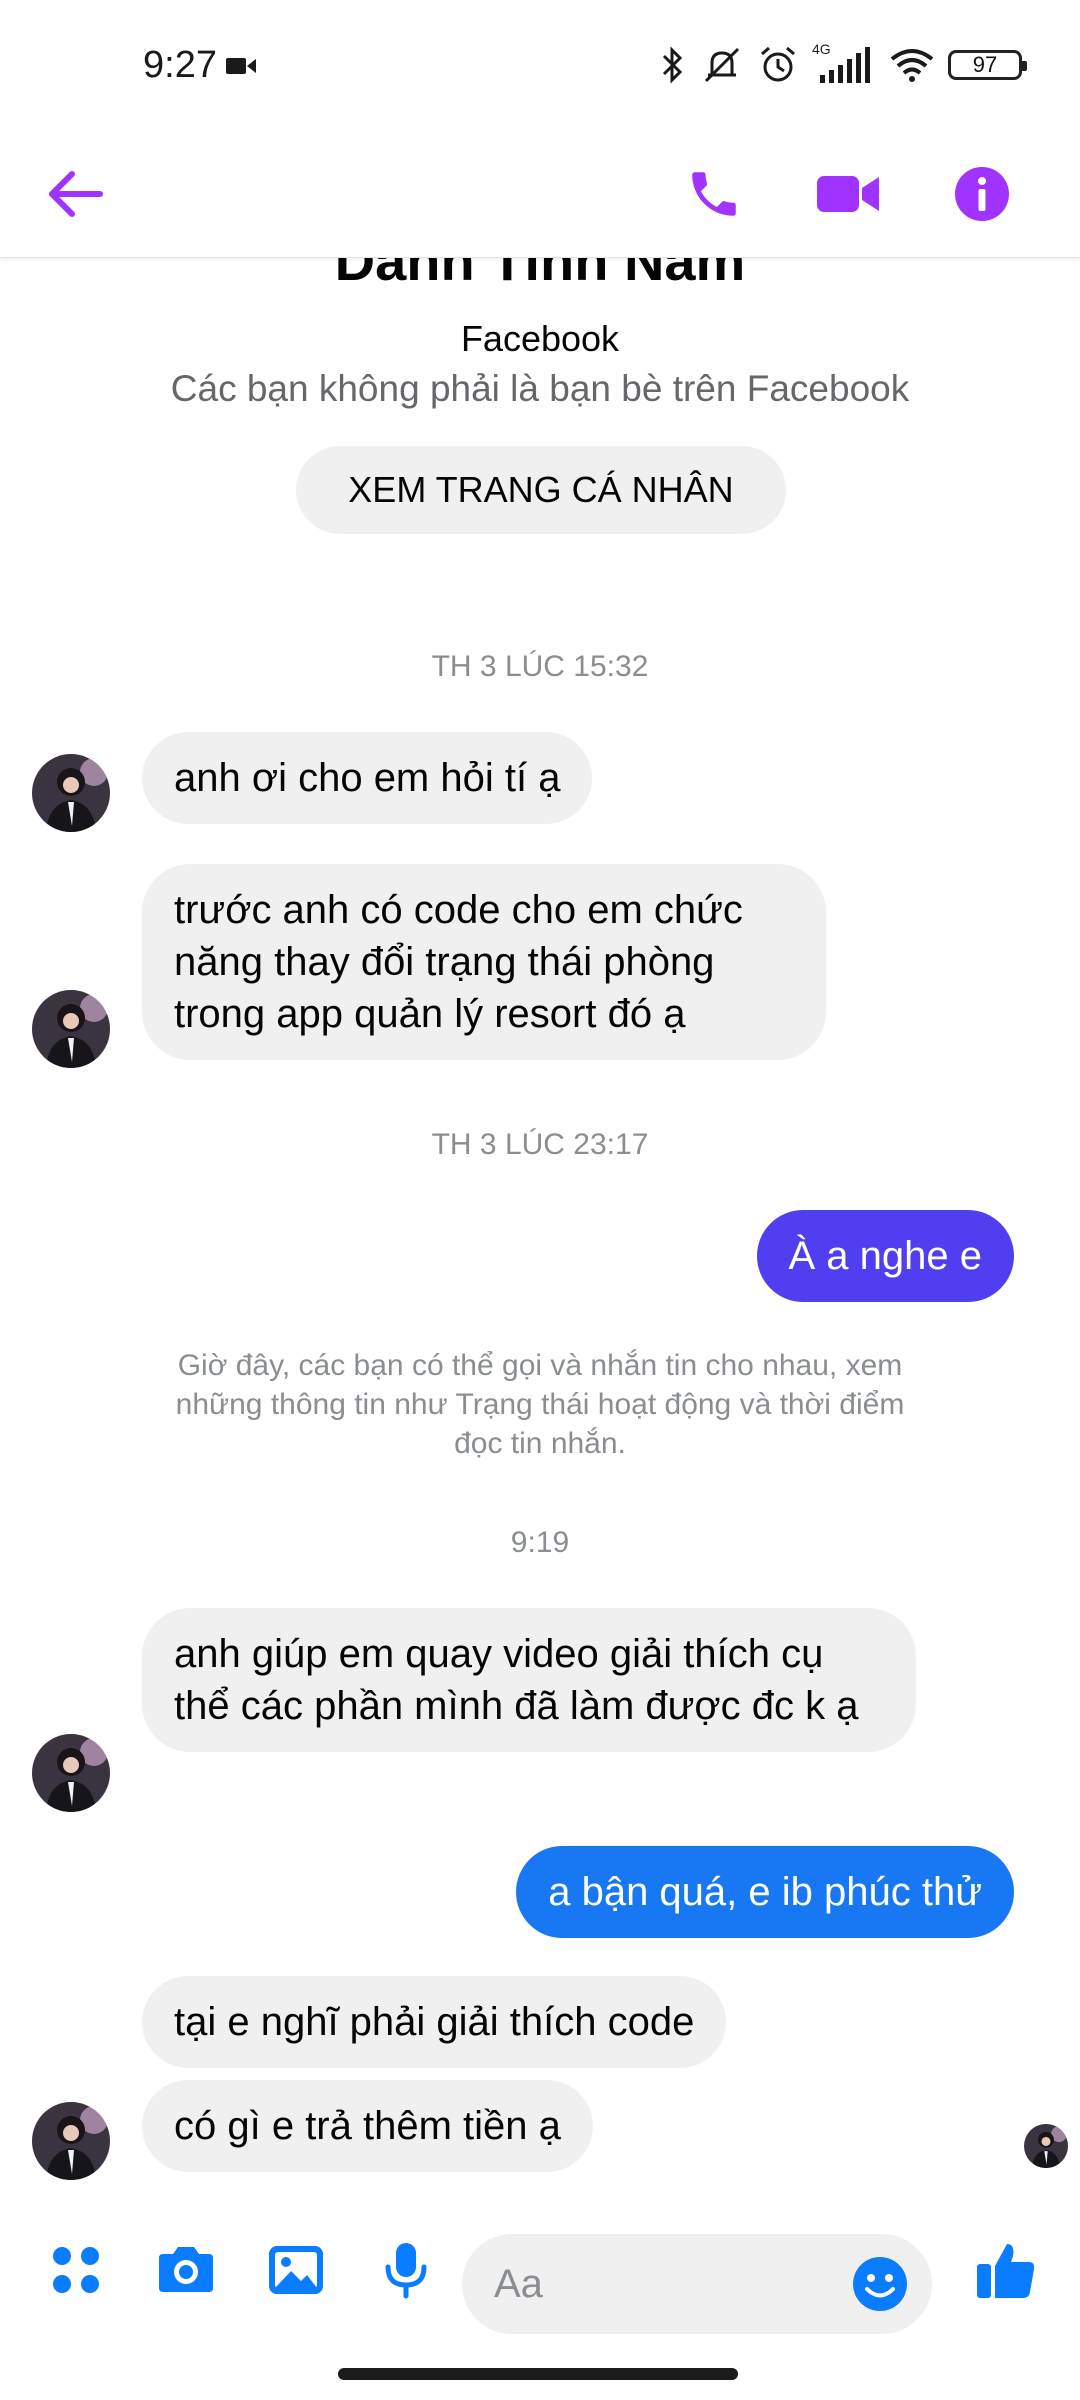 The height and width of the screenshot is (2400, 1080). What do you see at coordinates (674, 2284) in the screenshot?
I see `message-input` at bounding box center [674, 2284].